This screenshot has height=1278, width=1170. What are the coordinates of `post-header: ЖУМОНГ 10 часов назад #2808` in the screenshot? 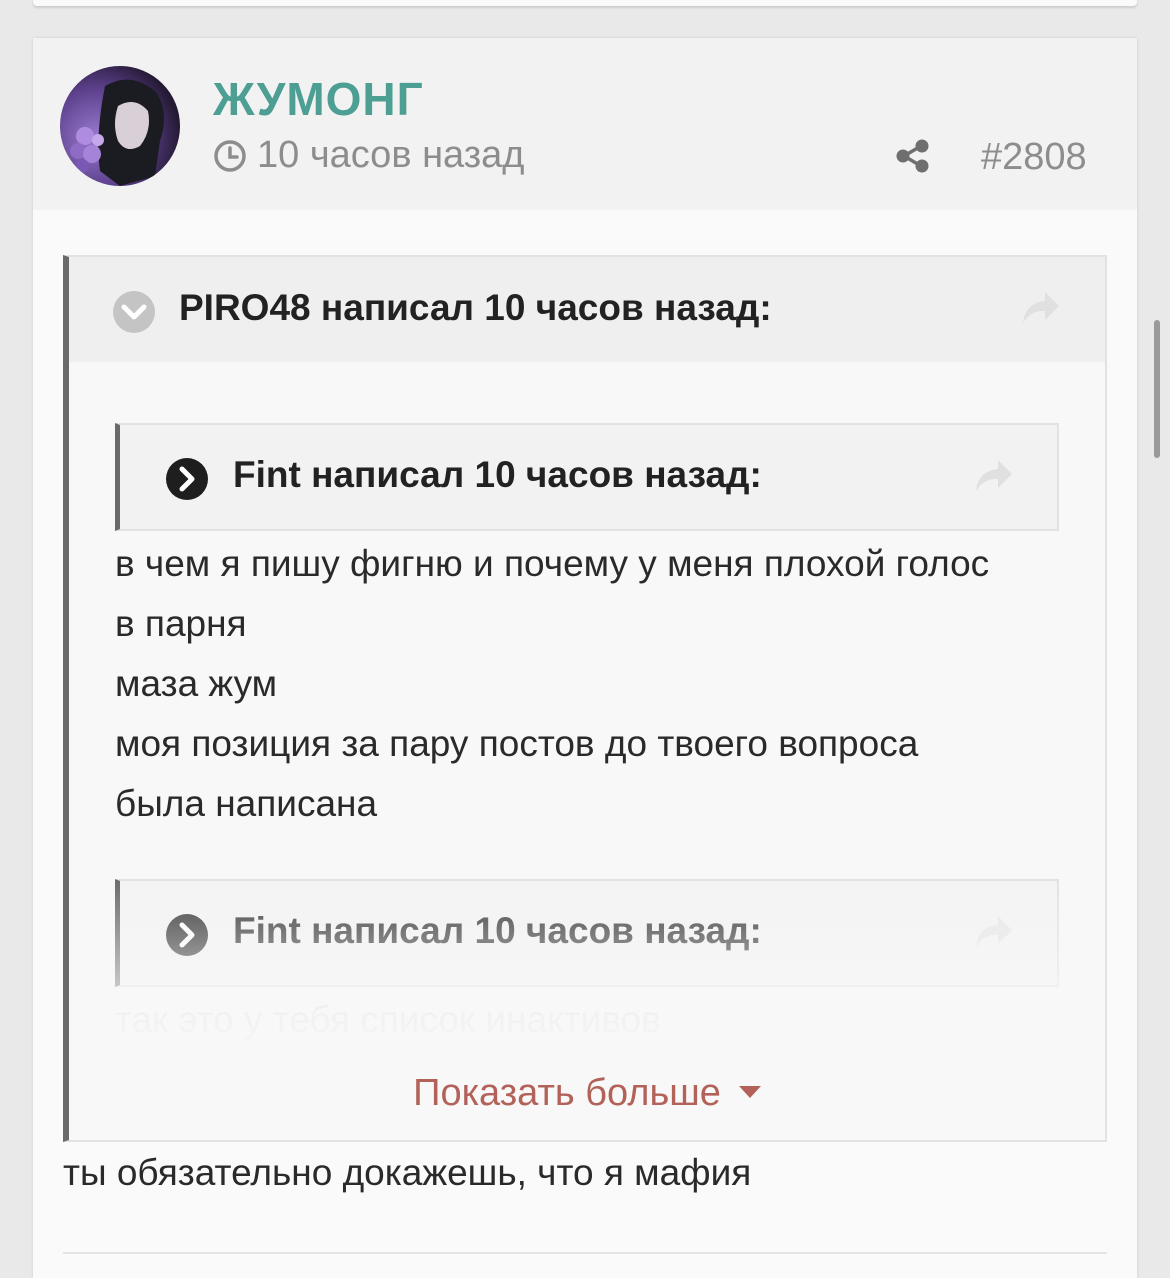 It's located at (585, 124).